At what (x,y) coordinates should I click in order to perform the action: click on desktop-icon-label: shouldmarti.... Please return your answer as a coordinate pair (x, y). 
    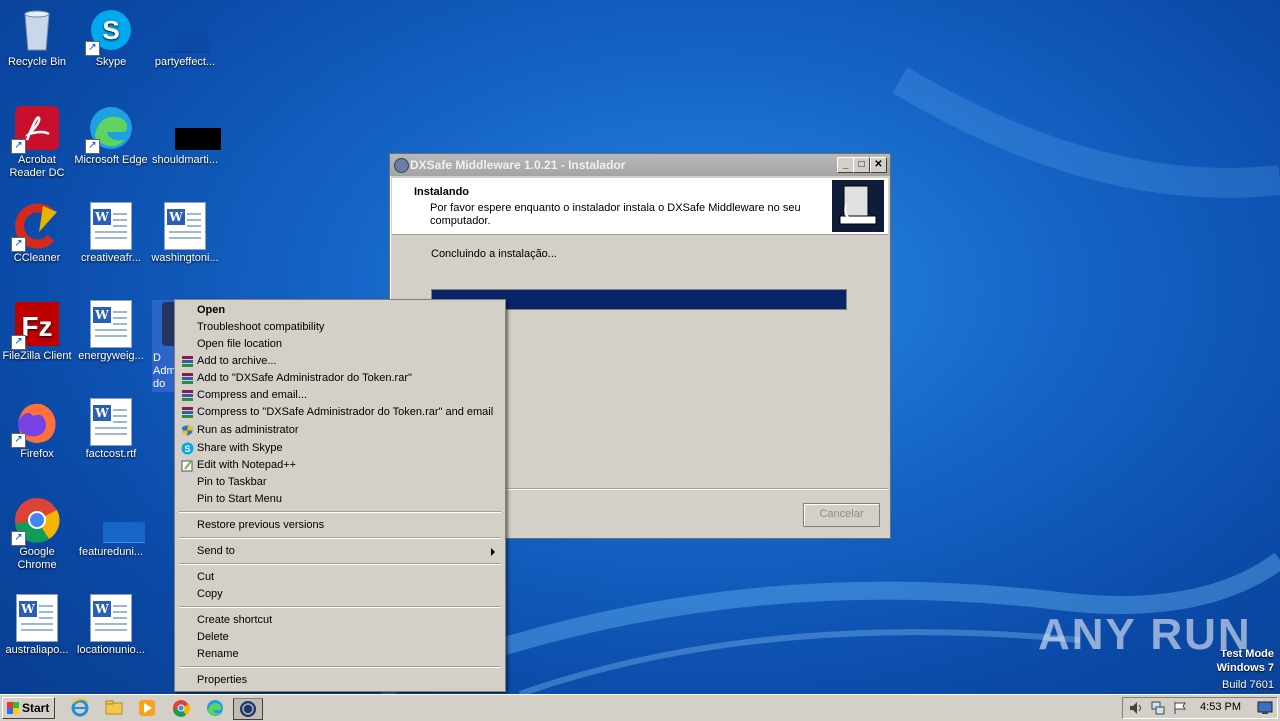
    Looking at the image, I should click on (185, 160).